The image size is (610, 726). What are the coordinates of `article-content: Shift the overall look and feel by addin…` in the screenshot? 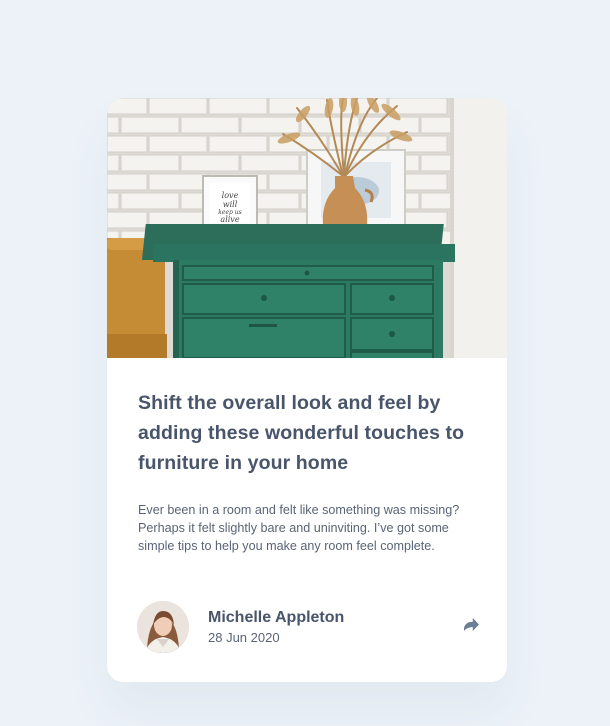 It's located at (308, 471).